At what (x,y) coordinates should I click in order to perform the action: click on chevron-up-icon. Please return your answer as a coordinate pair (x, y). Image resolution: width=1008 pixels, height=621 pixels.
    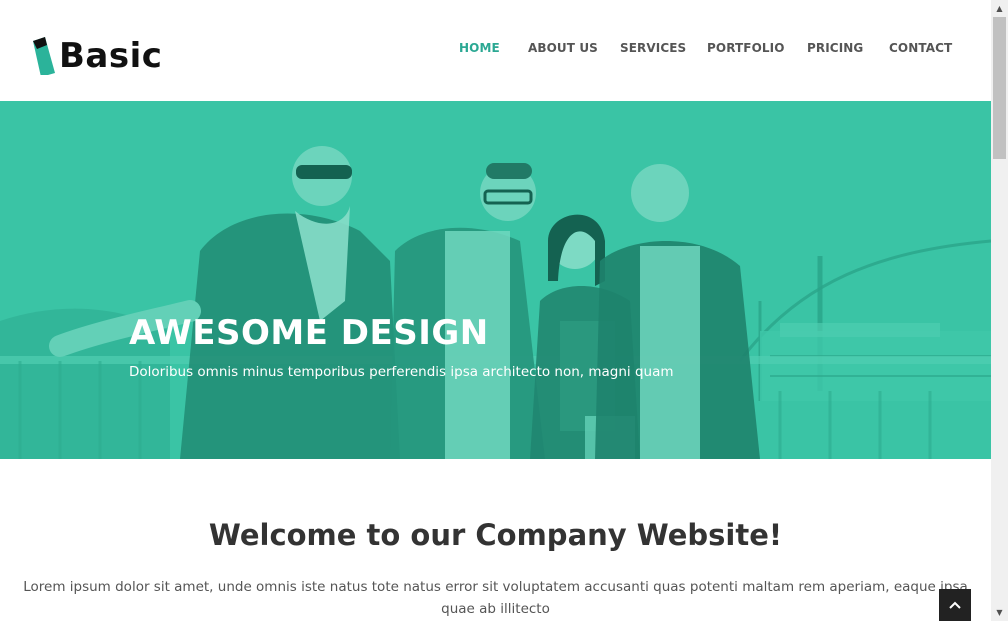
    Looking at the image, I should click on (955, 605).